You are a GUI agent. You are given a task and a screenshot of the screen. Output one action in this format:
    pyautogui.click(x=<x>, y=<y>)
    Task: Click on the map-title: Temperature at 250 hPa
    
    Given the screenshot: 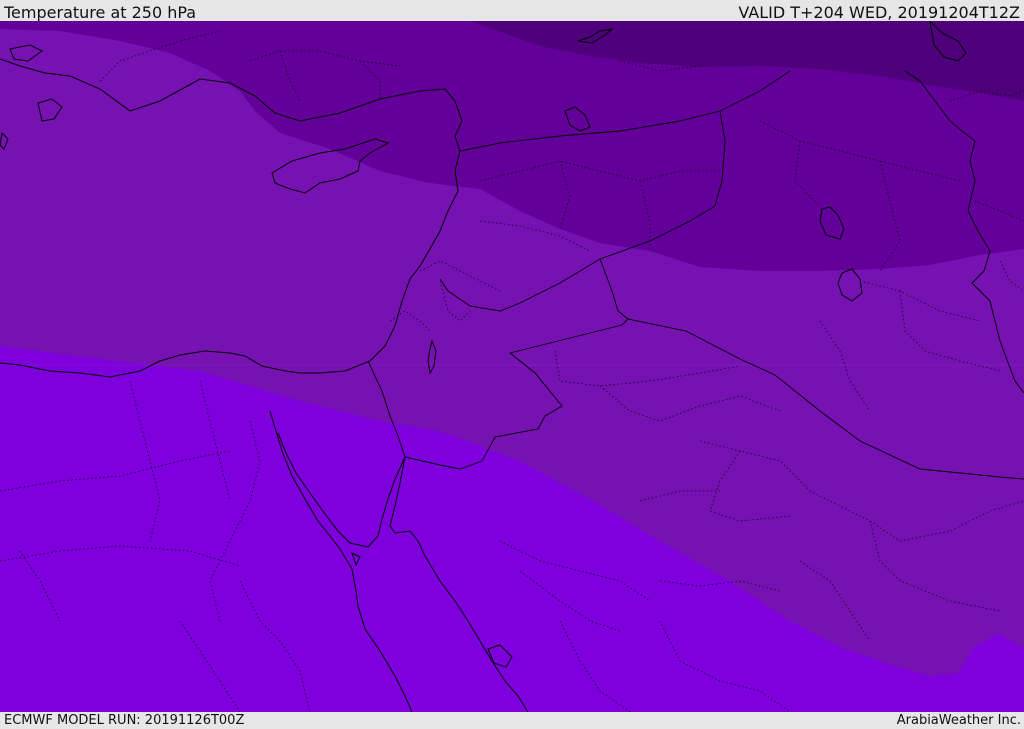 What is the action you would take?
    pyautogui.click(x=100, y=12)
    